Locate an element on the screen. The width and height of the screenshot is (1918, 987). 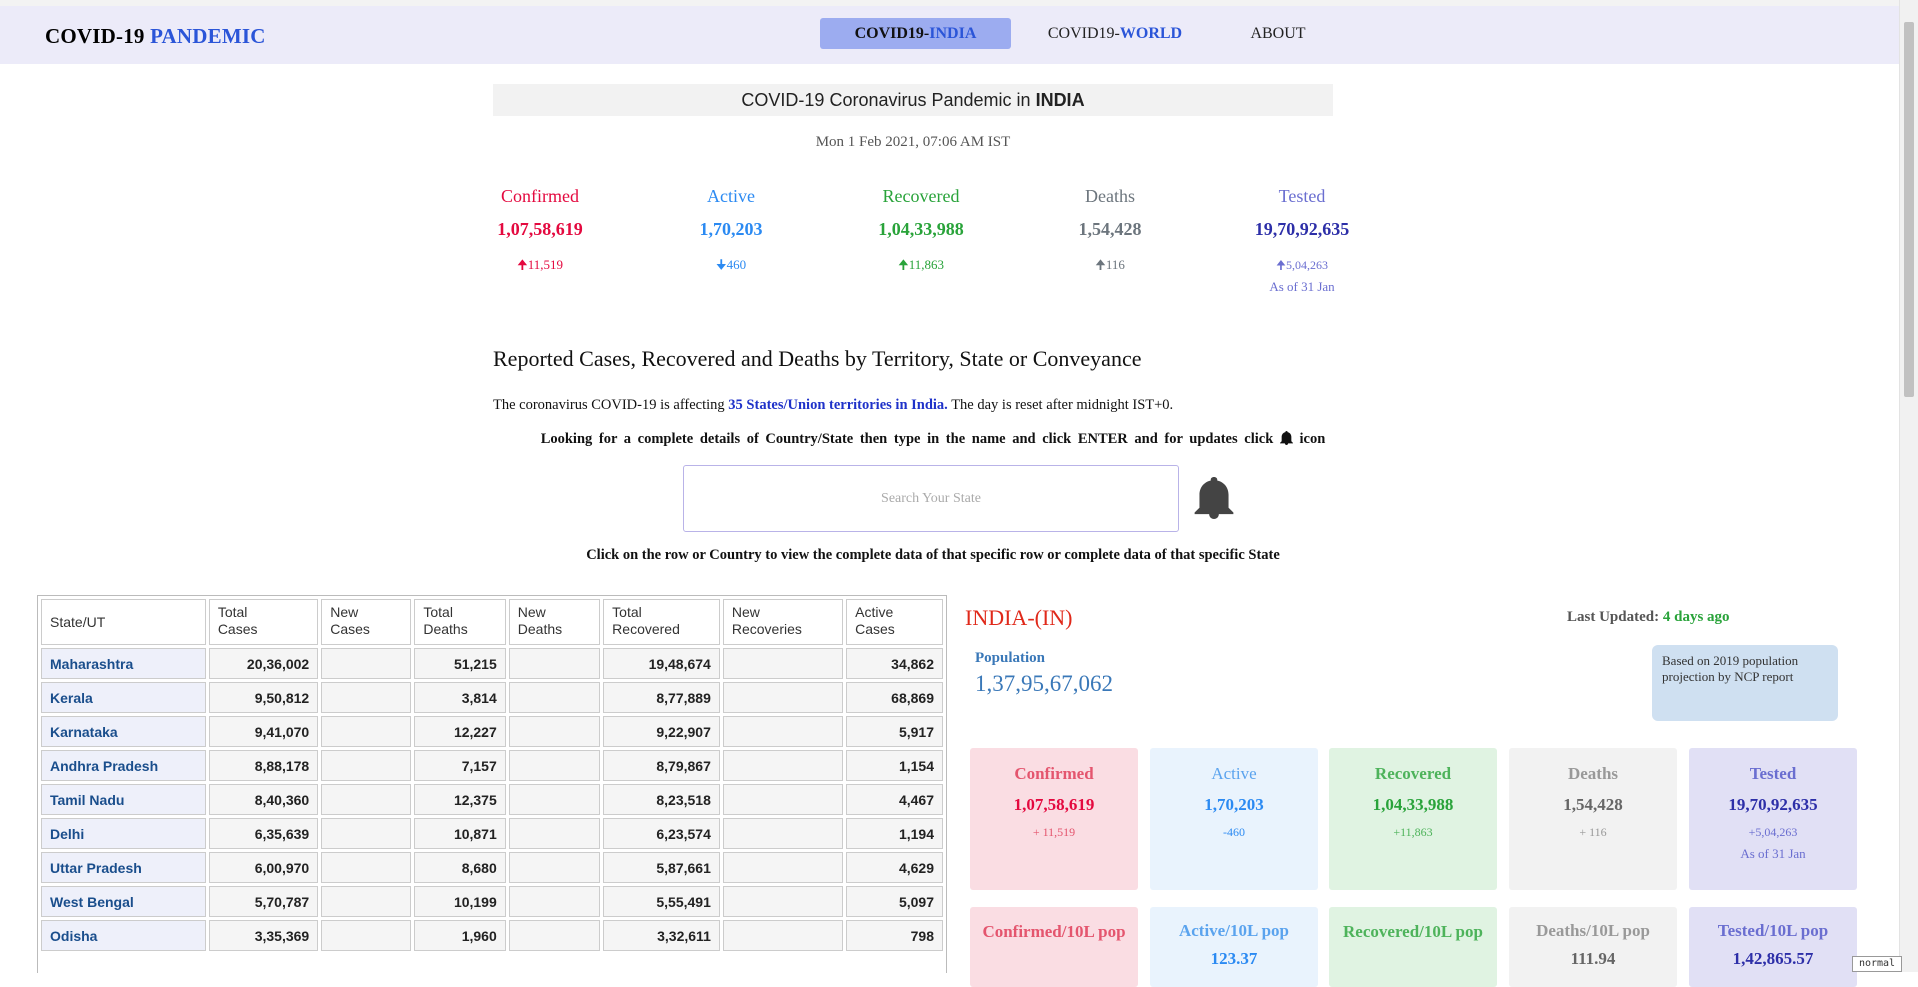
table-row: Uttar Pradesh 6,00,970 8,680 5,87,661 4,629 is located at coordinates (492, 867).